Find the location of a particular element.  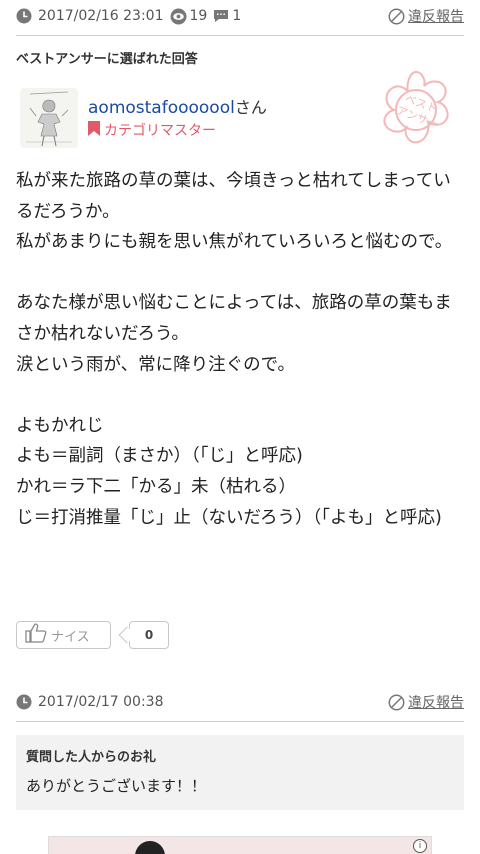

answer-datetime: 2017/02/17 00:38 is located at coordinates (101, 702).